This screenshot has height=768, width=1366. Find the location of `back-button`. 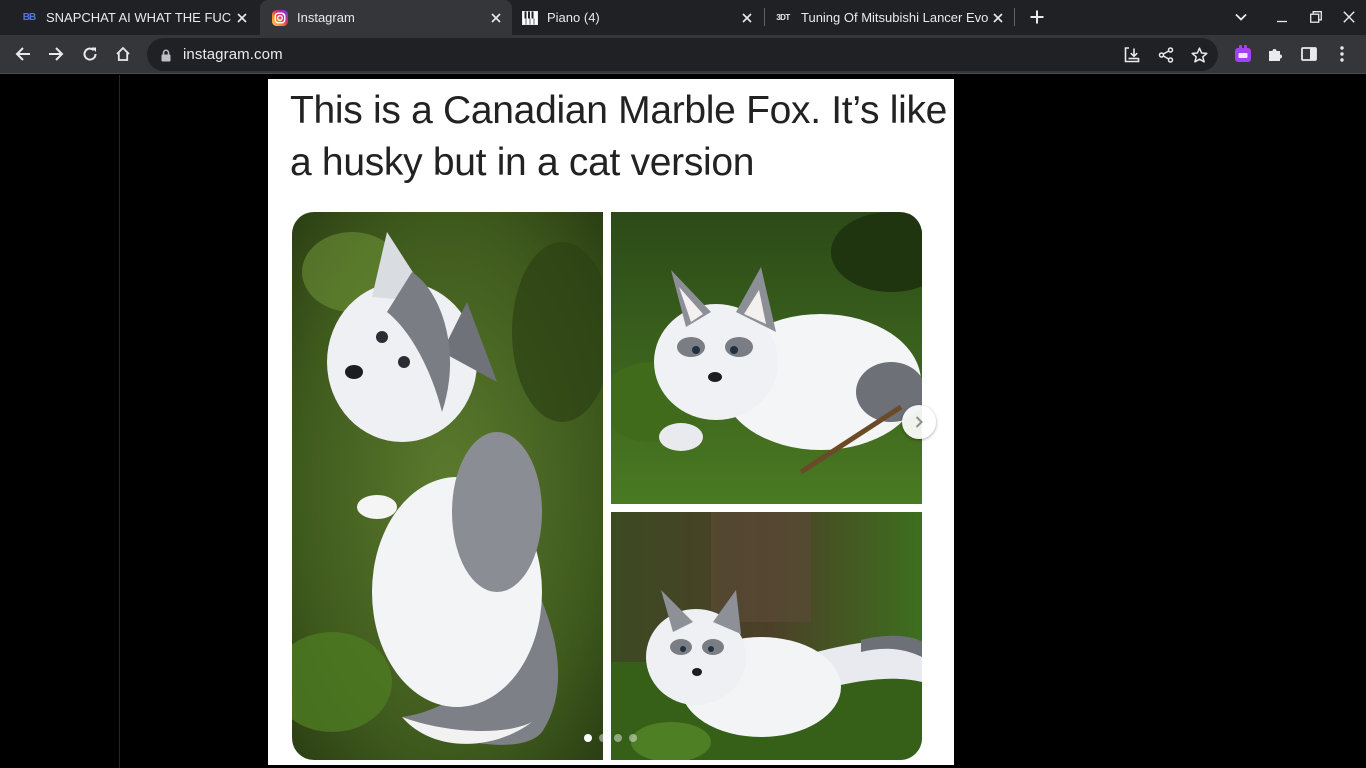

back-button is located at coordinates (23, 54).